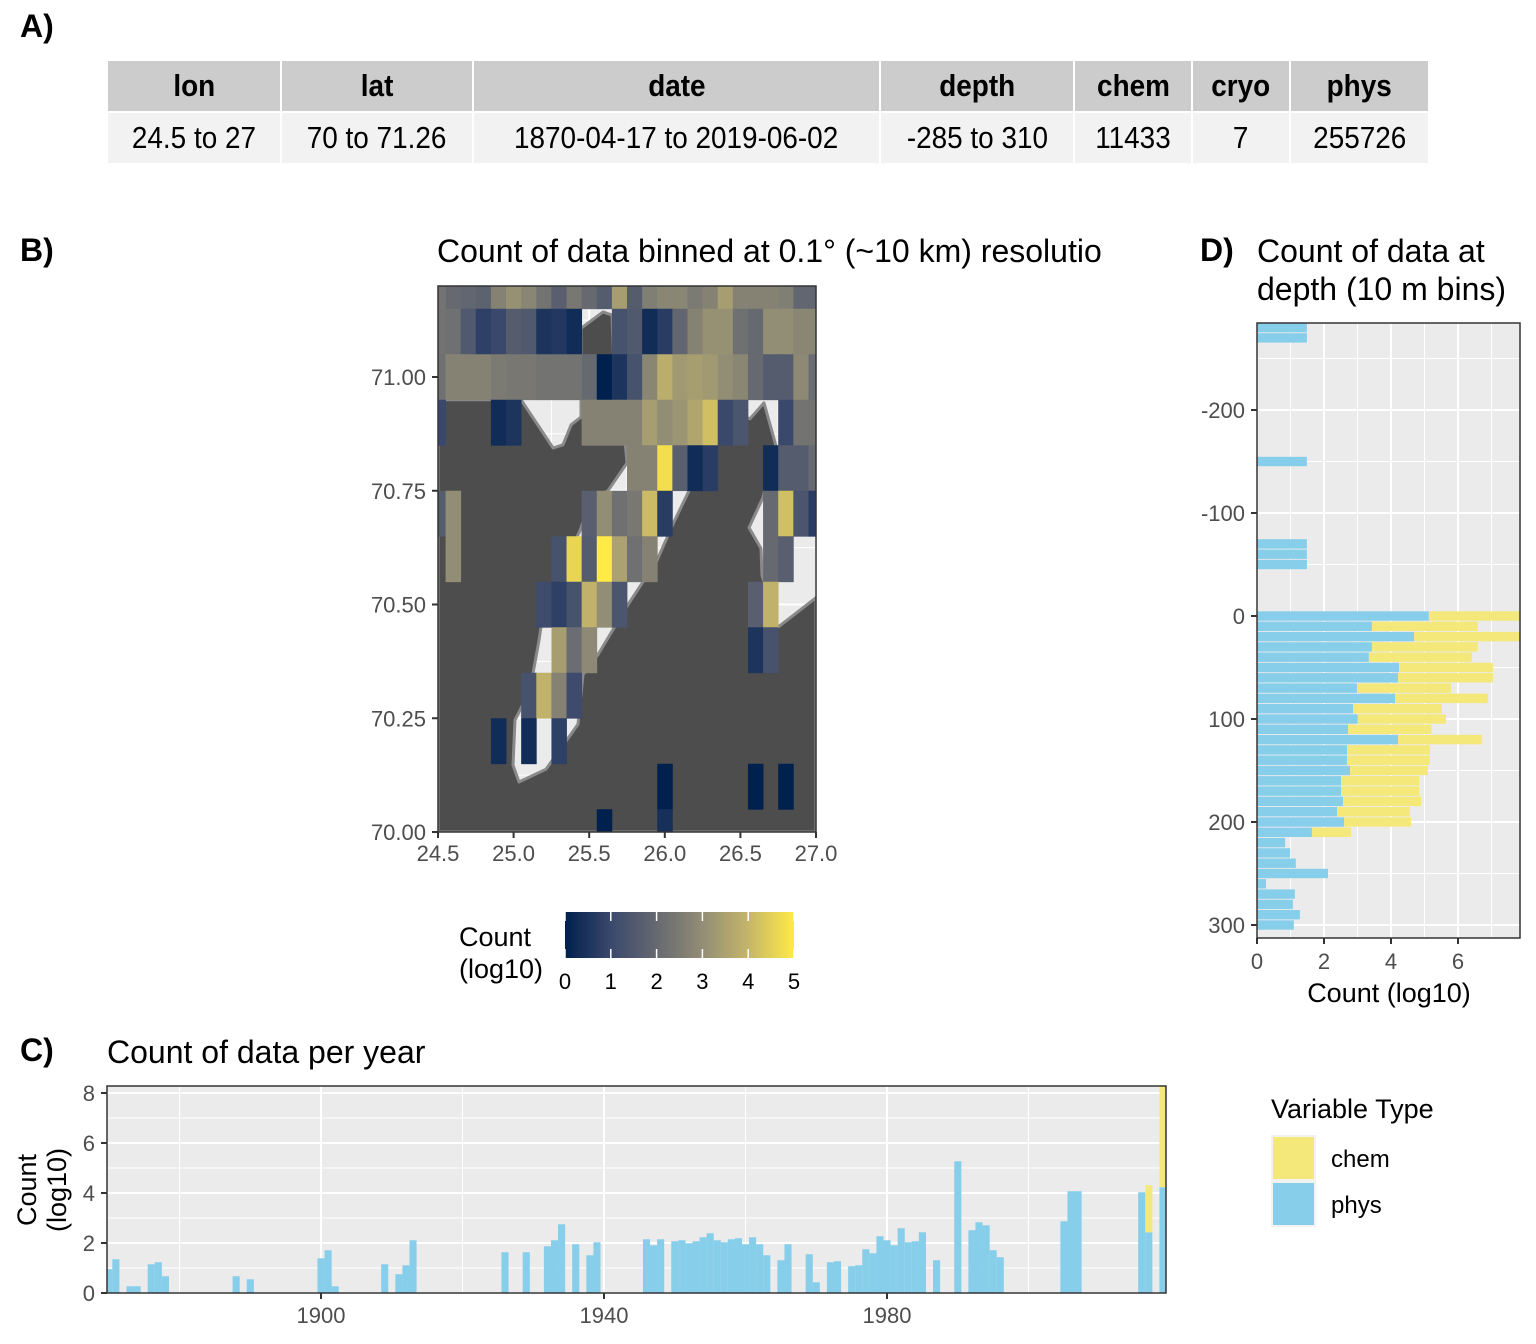 The image size is (1536, 1344). Describe the element at coordinates (1371, 251) in the screenshot. I see `depth-chart-title-line1: Count of data at` at that location.